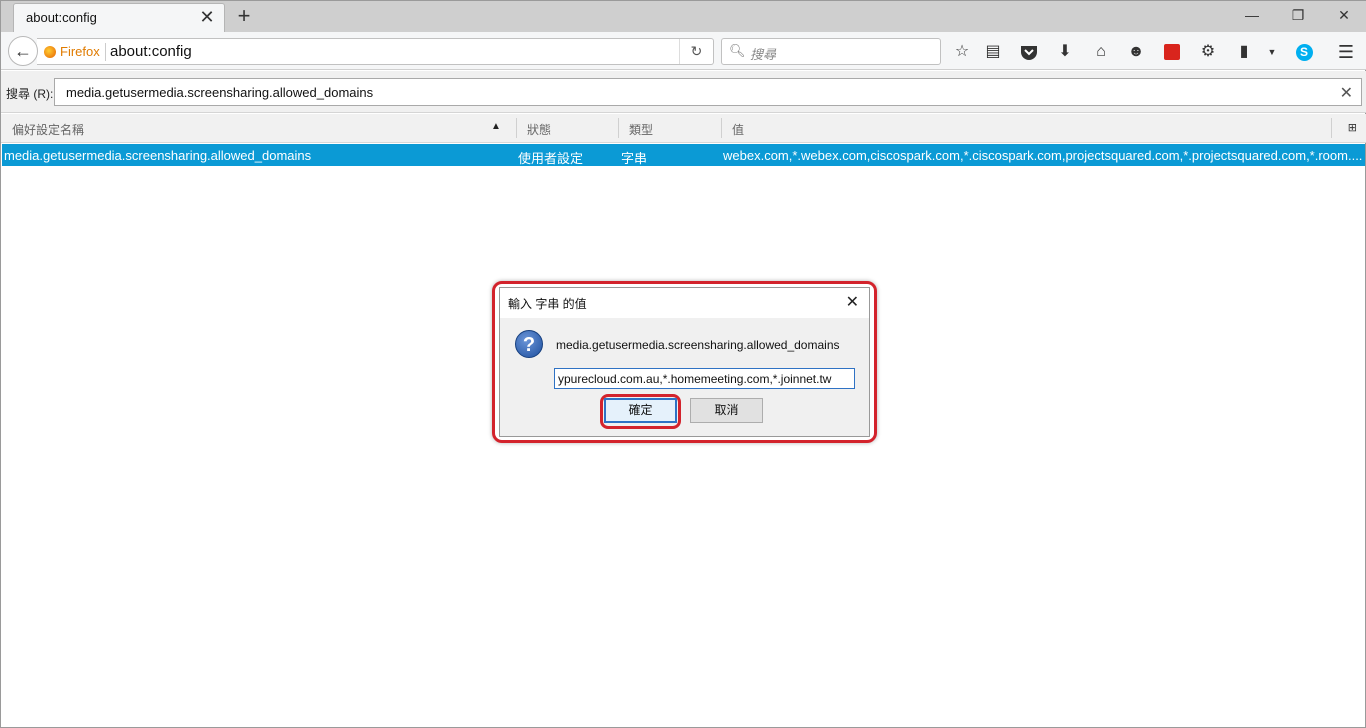 The image size is (1366, 728). Describe the element at coordinates (696, 51) in the screenshot. I see `reload-icon: ↻` at that location.